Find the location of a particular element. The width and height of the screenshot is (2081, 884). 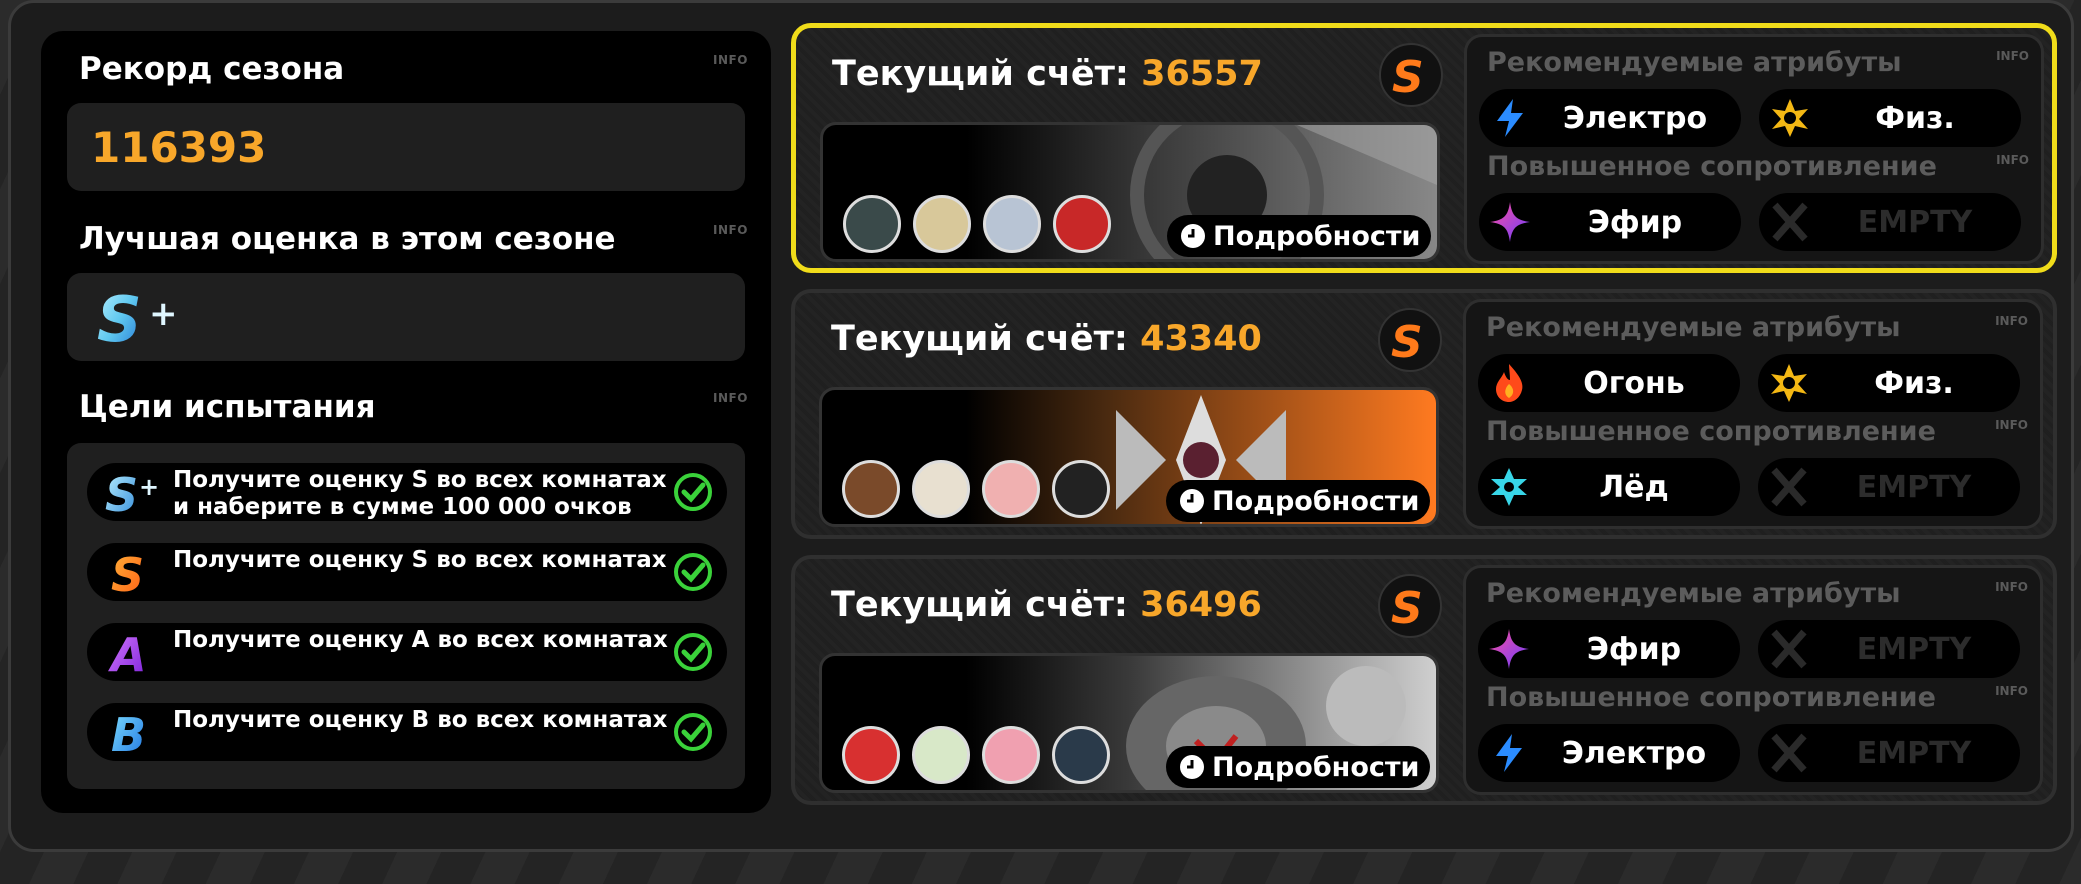

physical-icon is located at coordinates (1789, 383).